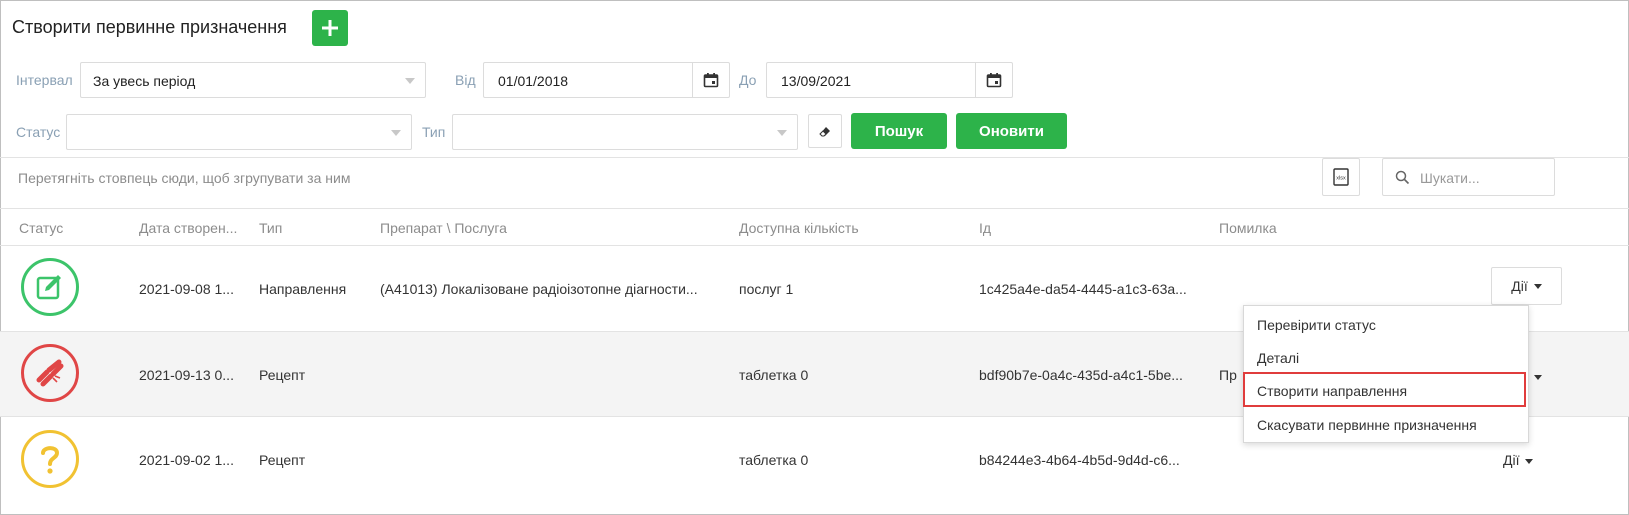 The height and width of the screenshot is (515, 1629). Describe the element at coordinates (1248, 228) in the screenshot. I see `column-header-error: Помилка` at that location.